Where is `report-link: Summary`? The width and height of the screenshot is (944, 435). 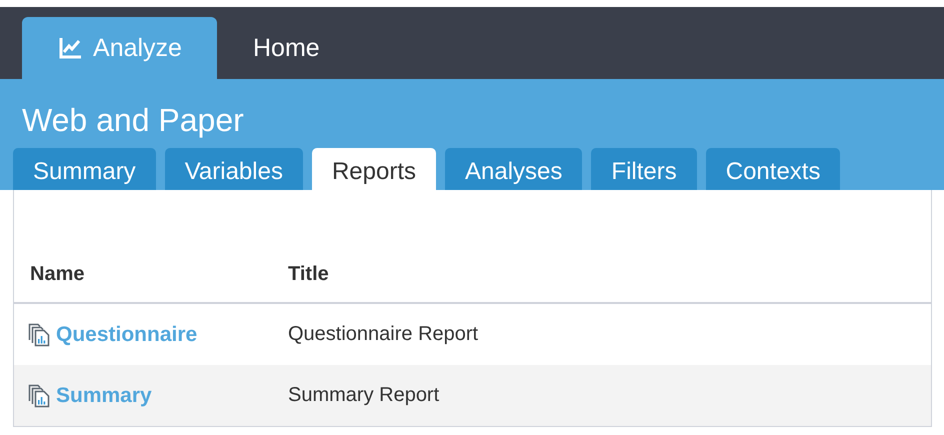
report-link: Summary is located at coordinates (104, 396).